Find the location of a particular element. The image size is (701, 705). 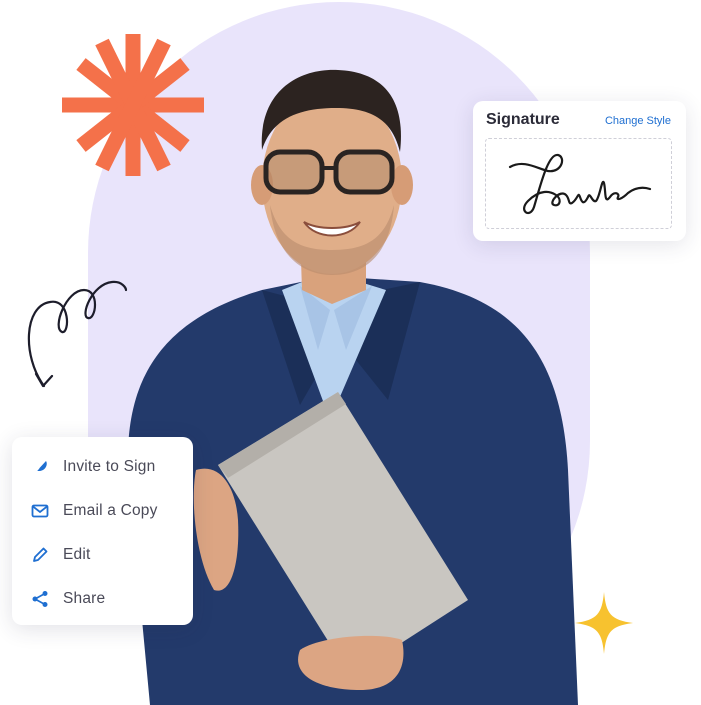

signature-field is located at coordinates (578, 183).